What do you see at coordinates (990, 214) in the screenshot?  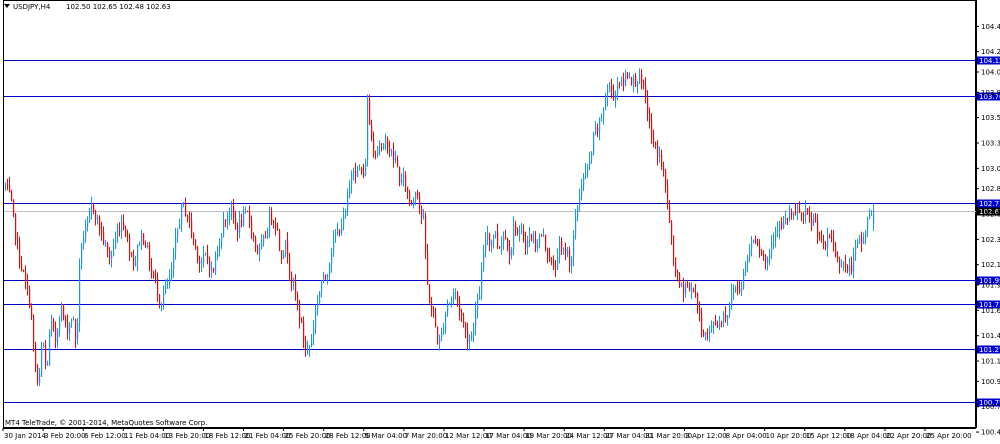 I see `price-tick-label: 102.60` at bounding box center [990, 214].